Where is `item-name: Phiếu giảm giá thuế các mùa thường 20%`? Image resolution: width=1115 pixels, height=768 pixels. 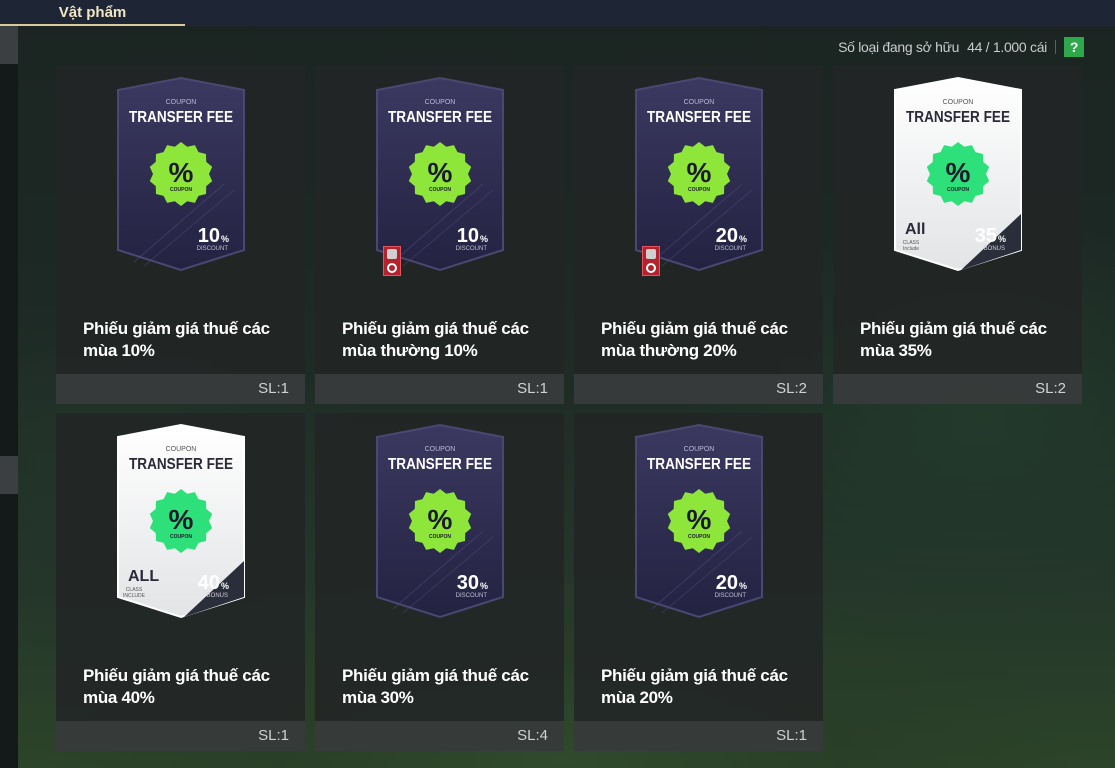
item-name: Phiếu giảm giá thuế các mùa thường 20% is located at coordinates (694, 339).